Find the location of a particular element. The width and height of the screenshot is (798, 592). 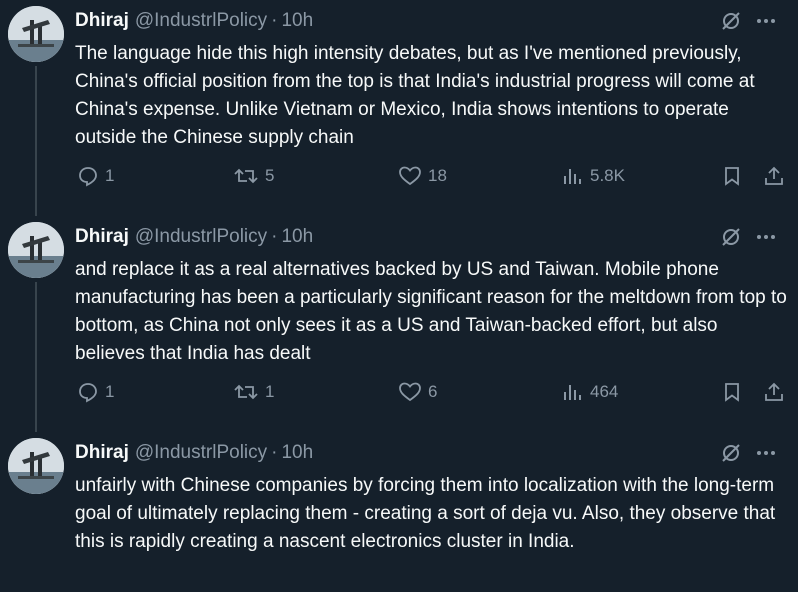

views-button: 5.8K is located at coordinates (593, 176).